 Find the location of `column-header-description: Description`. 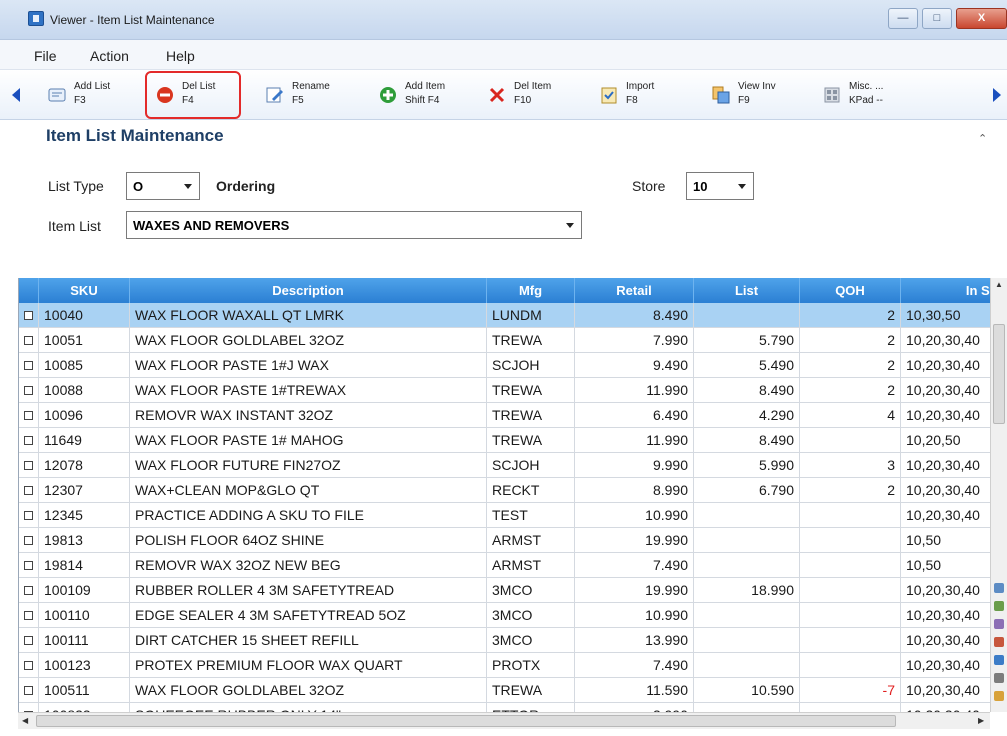

column-header-description: Description is located at coordinates (308, 290).